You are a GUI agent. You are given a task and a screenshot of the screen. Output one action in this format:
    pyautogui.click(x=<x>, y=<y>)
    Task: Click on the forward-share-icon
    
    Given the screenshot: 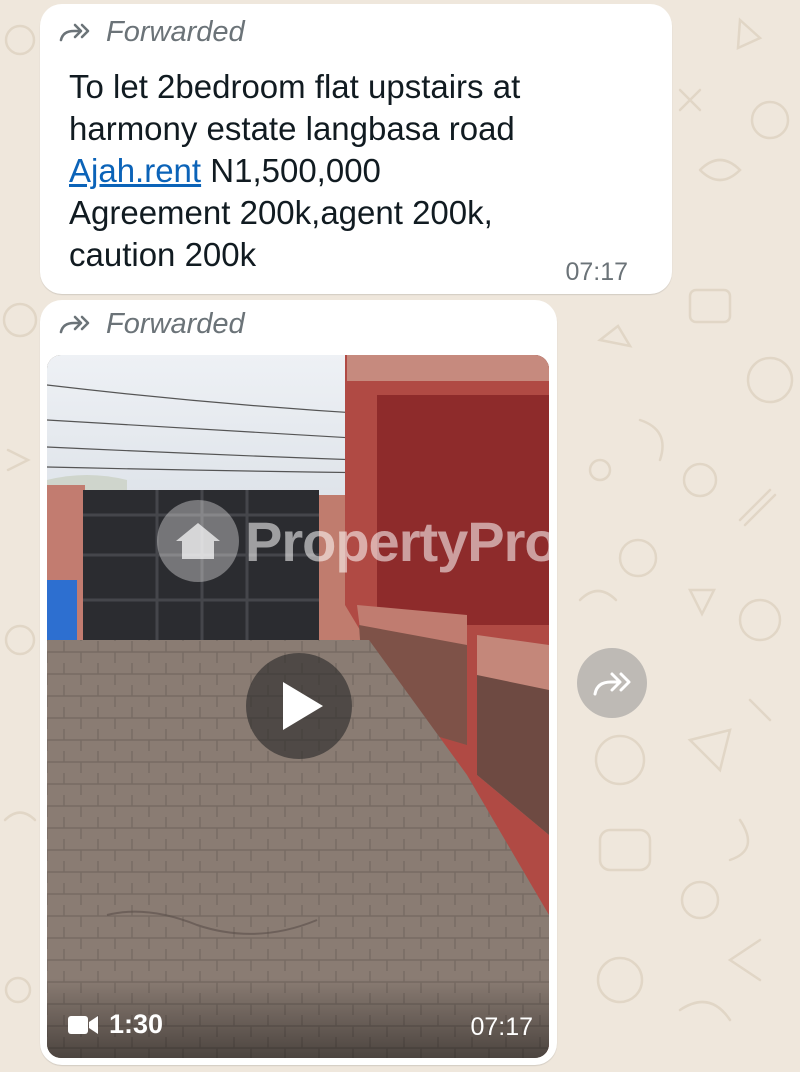 What is the action you would take?
    pyautogui.click(x=612, y=684)
    